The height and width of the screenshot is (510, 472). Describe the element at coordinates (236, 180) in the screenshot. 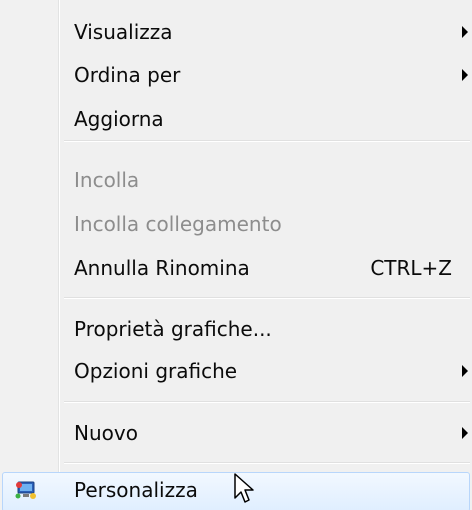

I see `menu-item-incolla: Incolla` at that location.